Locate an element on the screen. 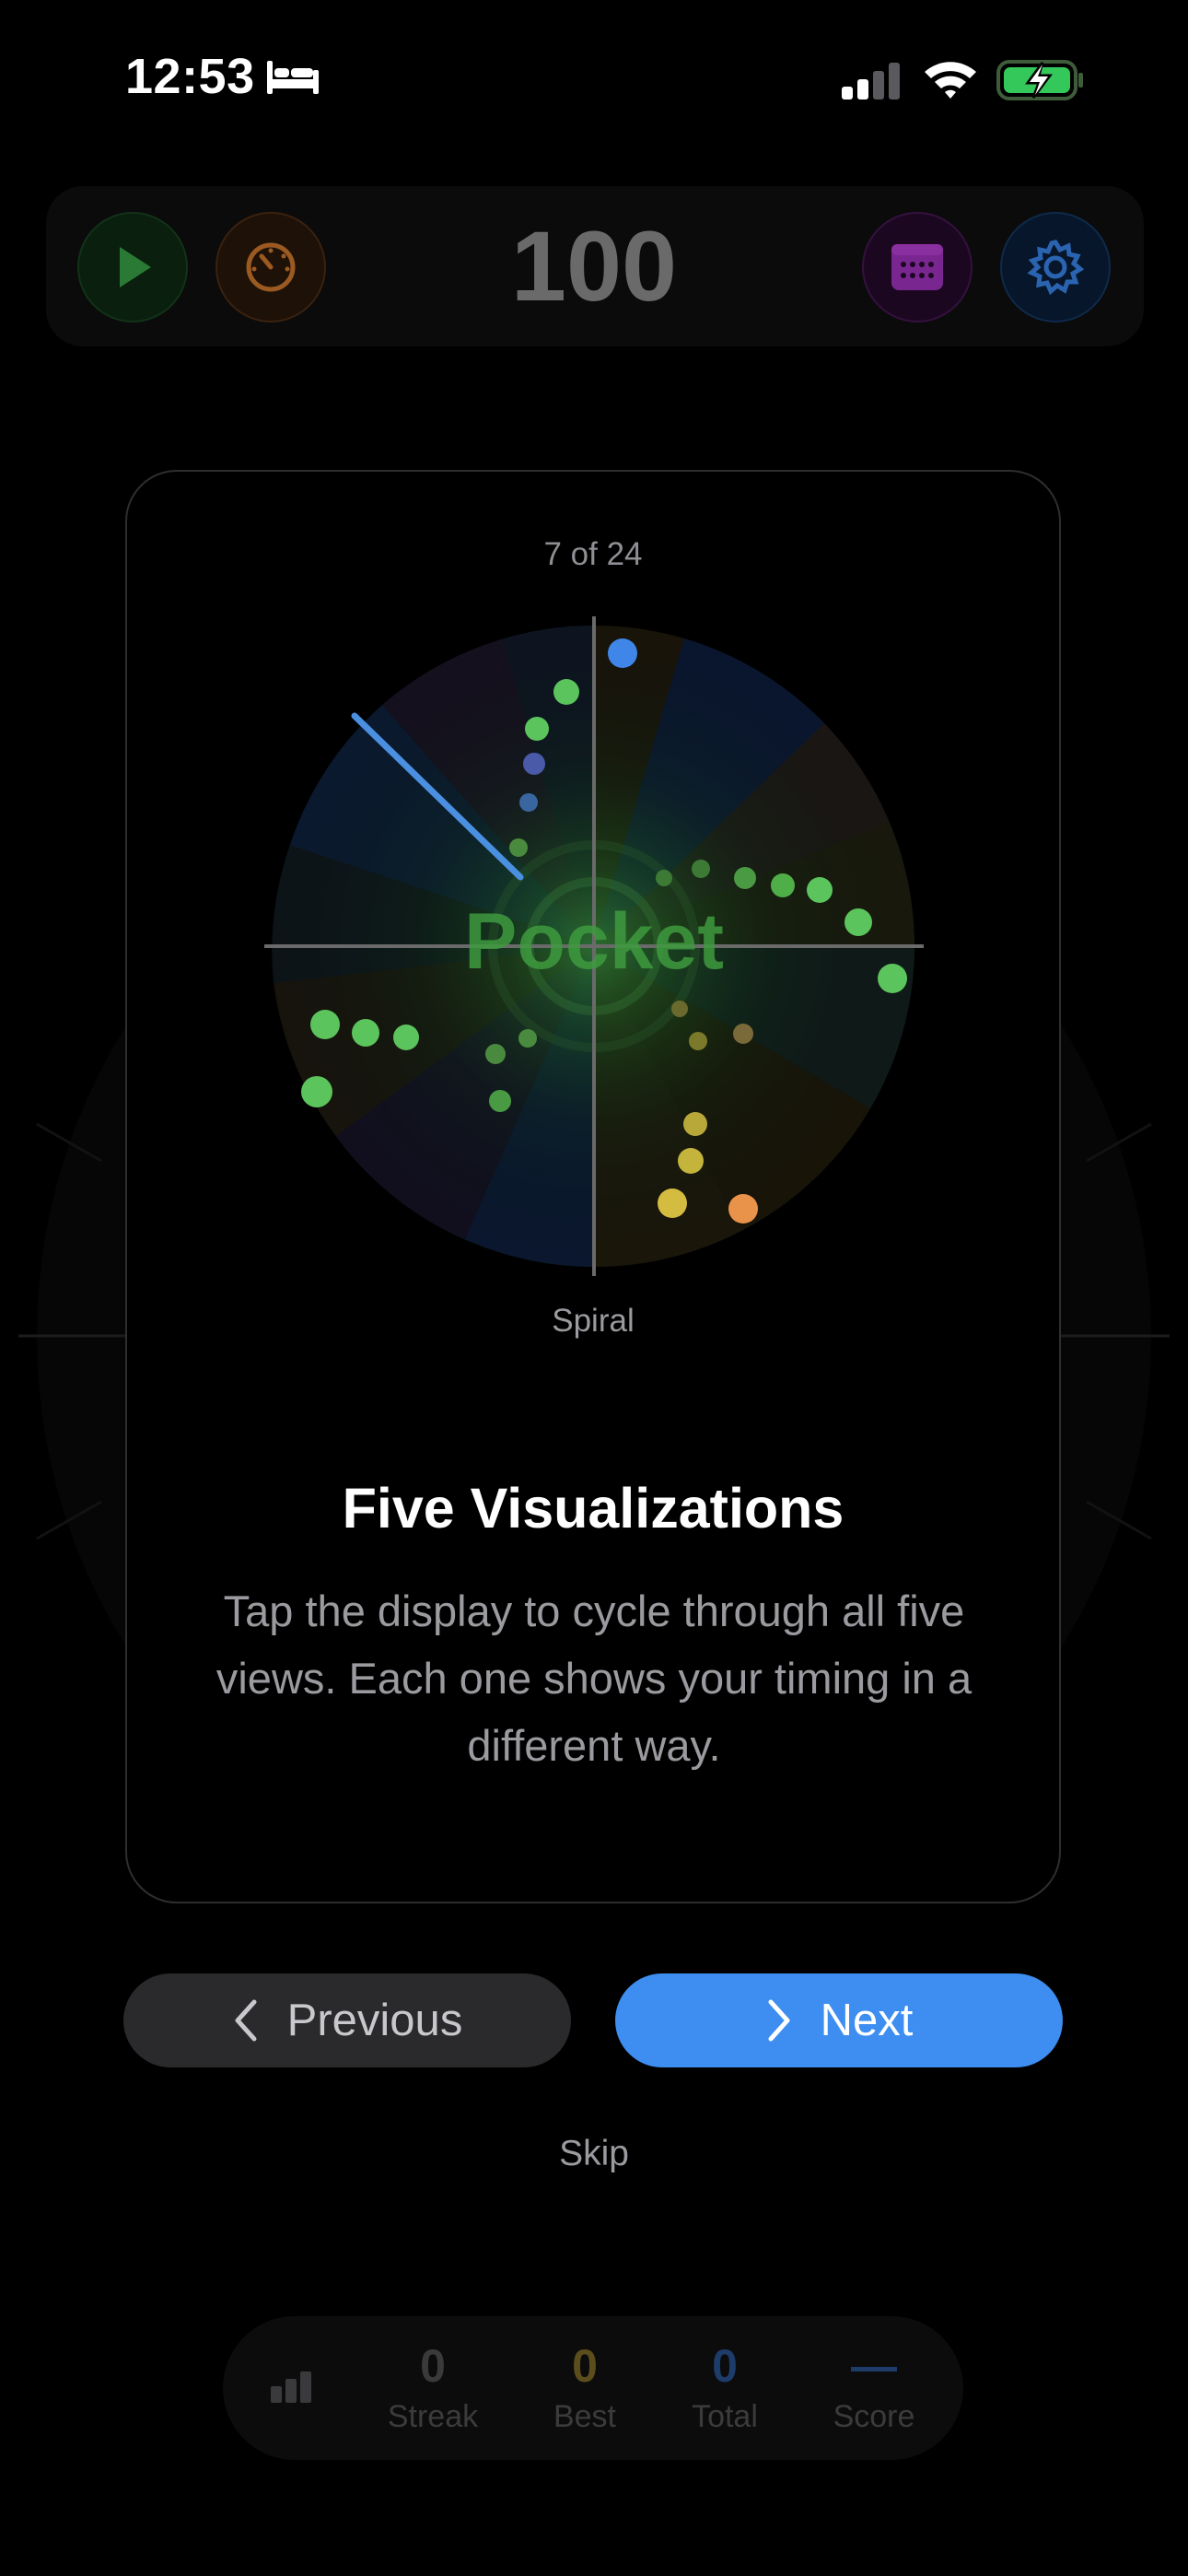 This screenshot has width=1188, height=2576. speedometer-icon is located at coordinates (271, 267).